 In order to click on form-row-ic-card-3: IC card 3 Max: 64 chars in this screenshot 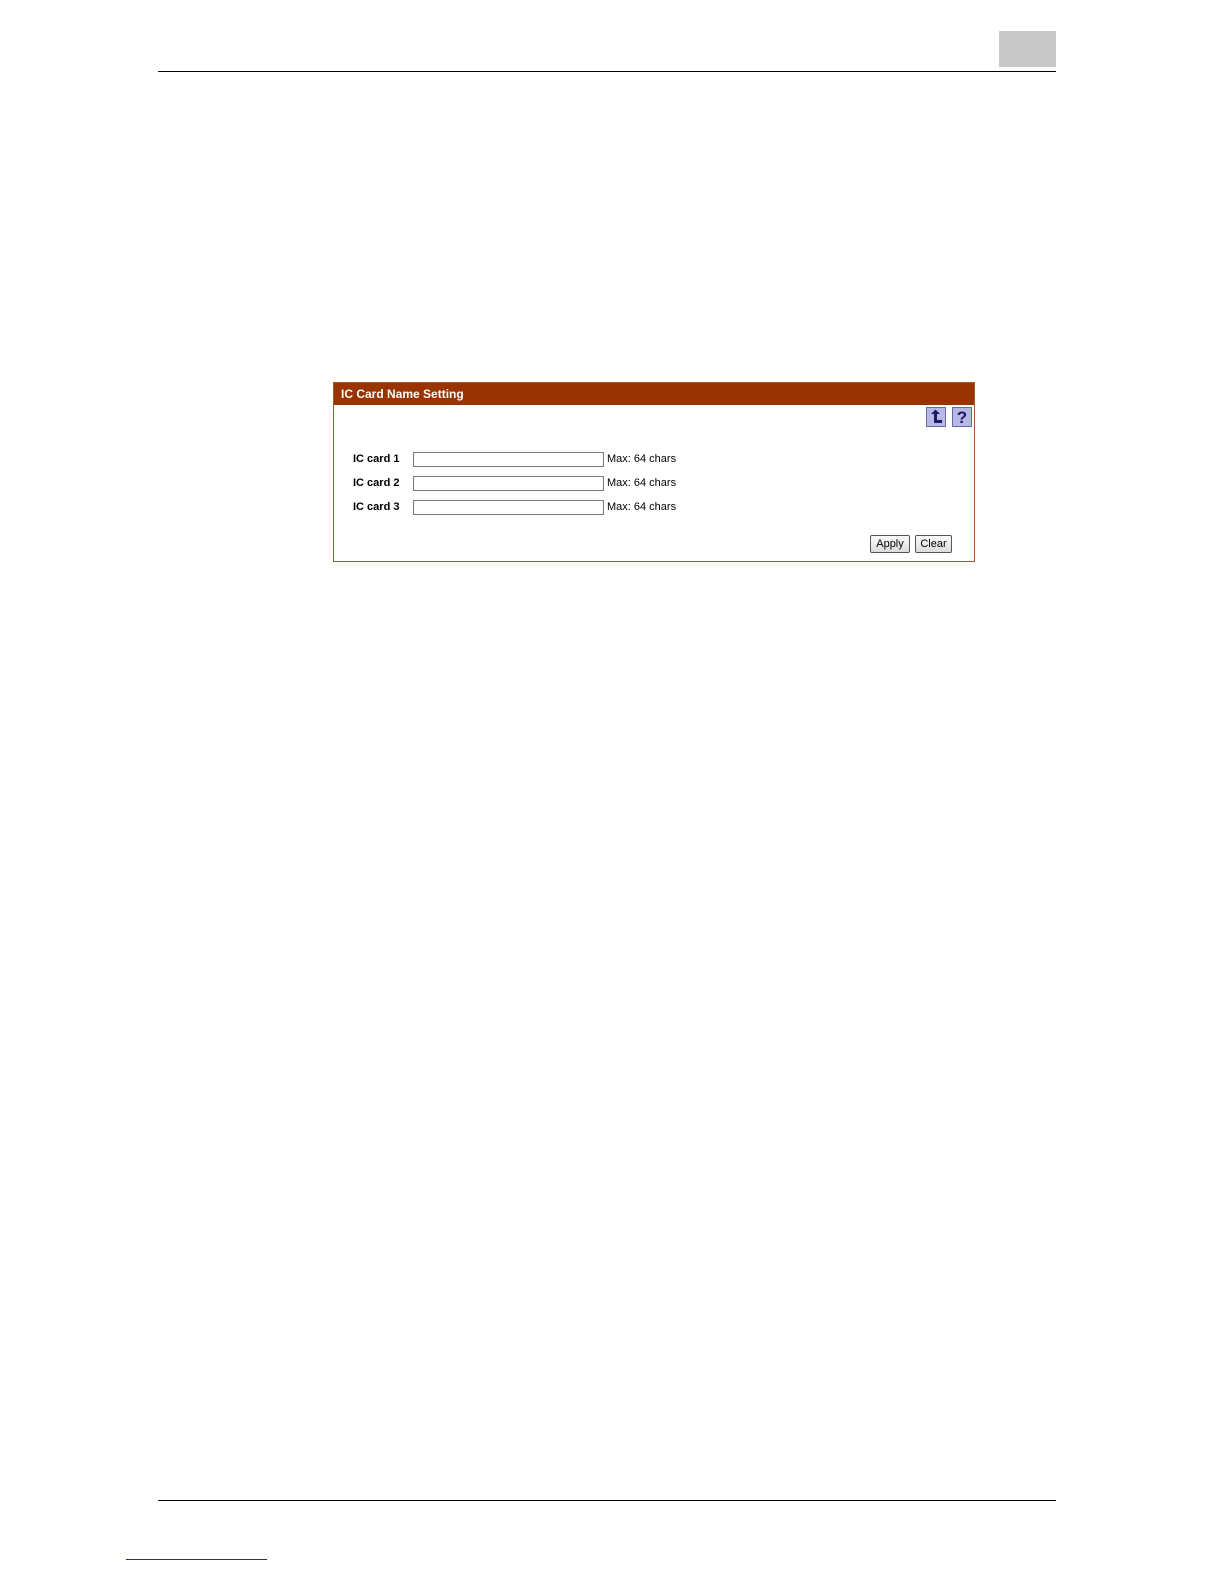, I will do `click(654, 508)`.